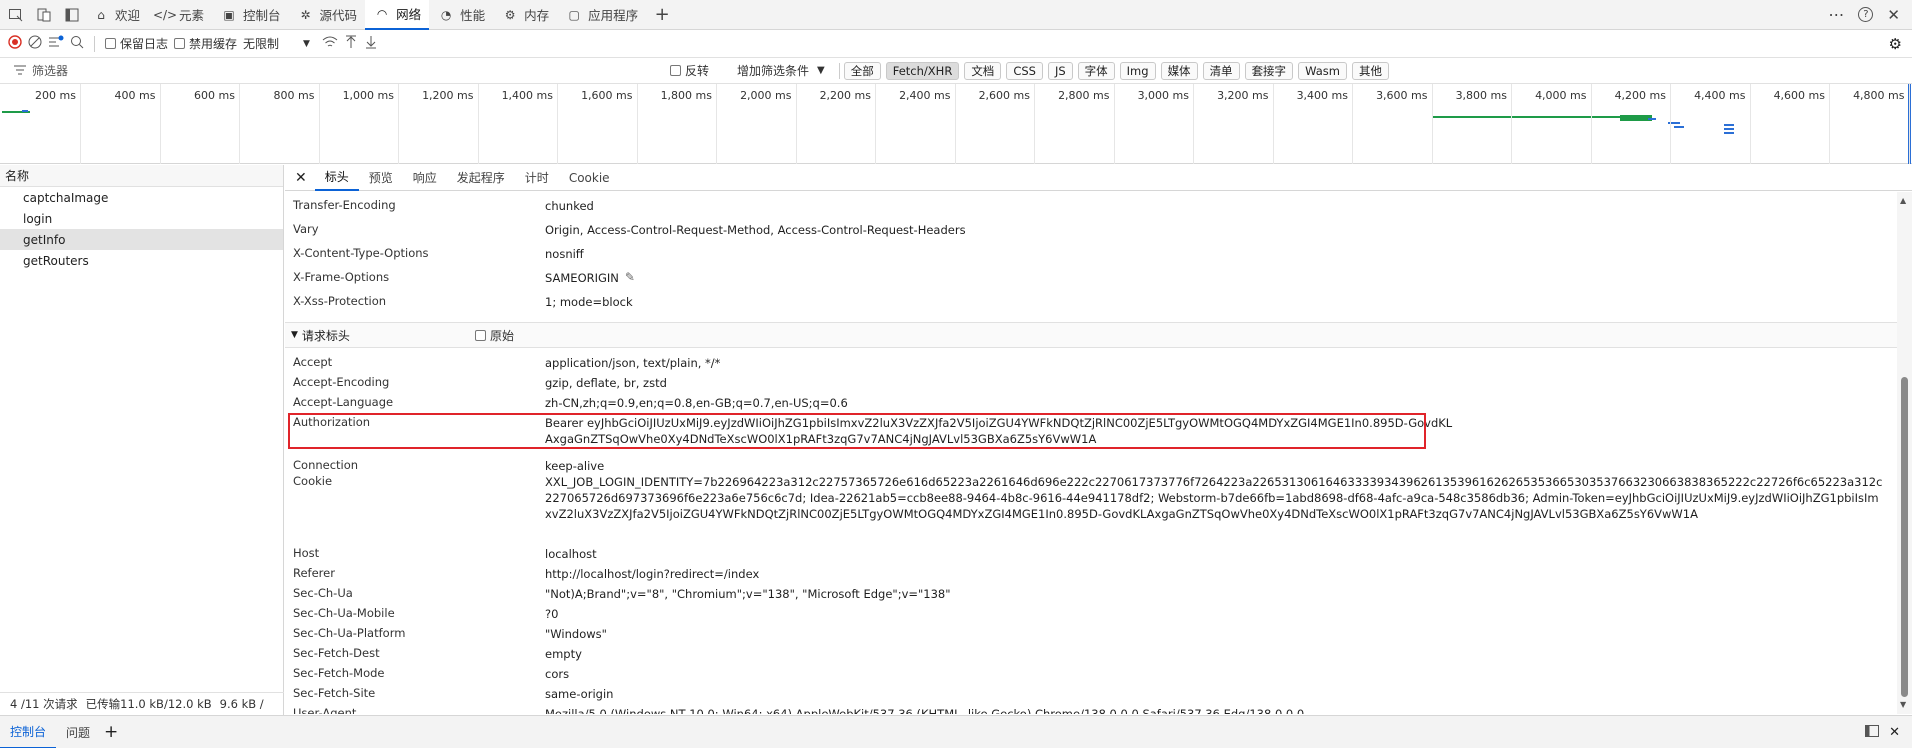  I want to click on tab-home: ⌂ 欢迎, so click(116, 15).